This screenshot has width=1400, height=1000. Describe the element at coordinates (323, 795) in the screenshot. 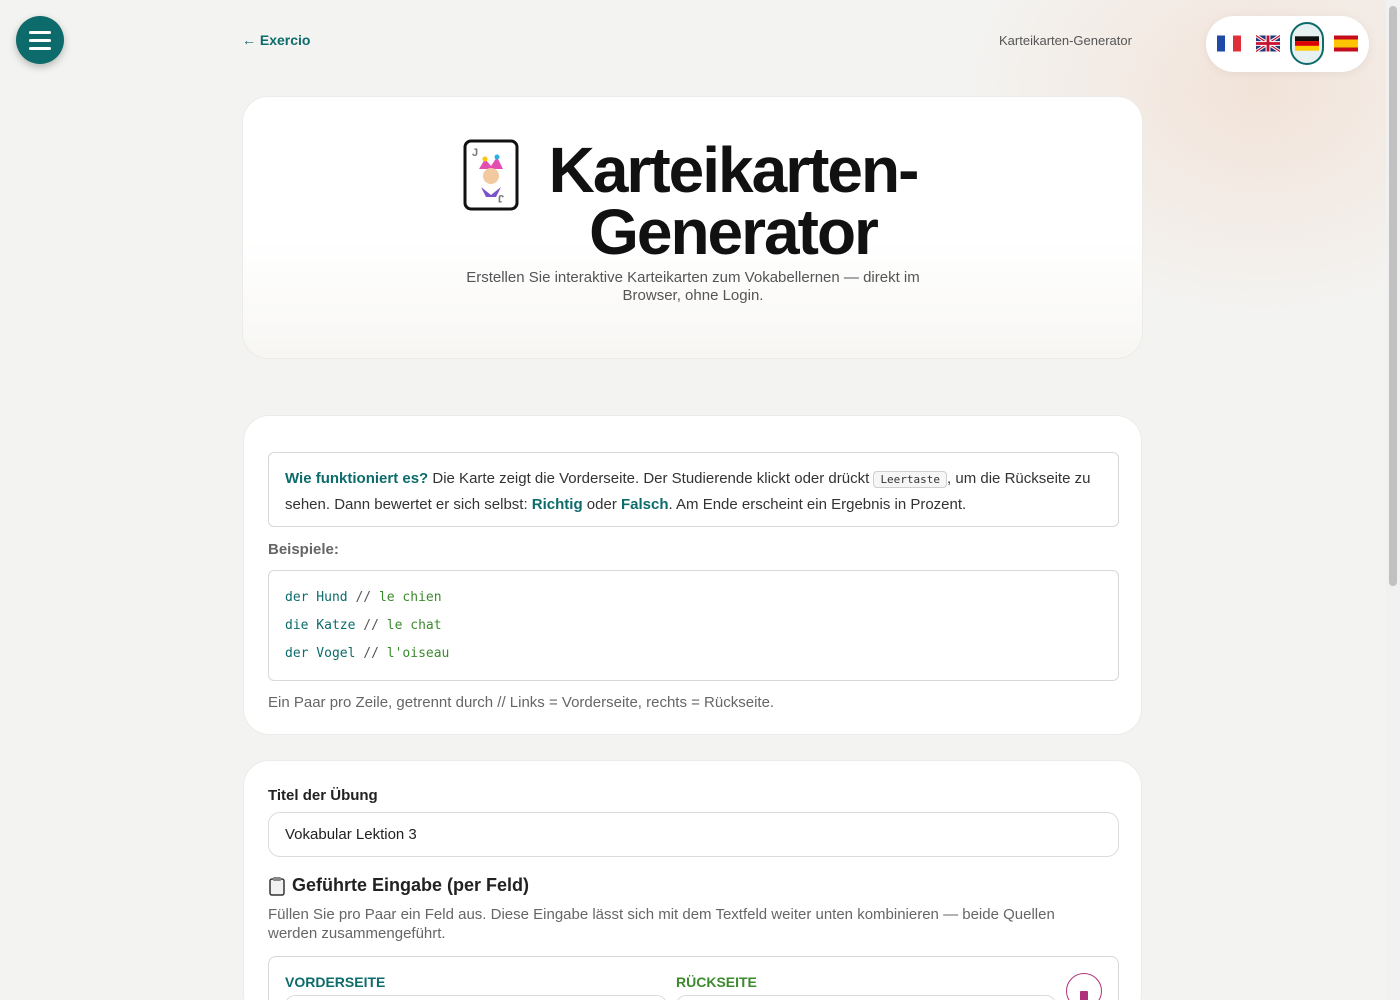

I see `title-label: Titel der Übung` at that location.